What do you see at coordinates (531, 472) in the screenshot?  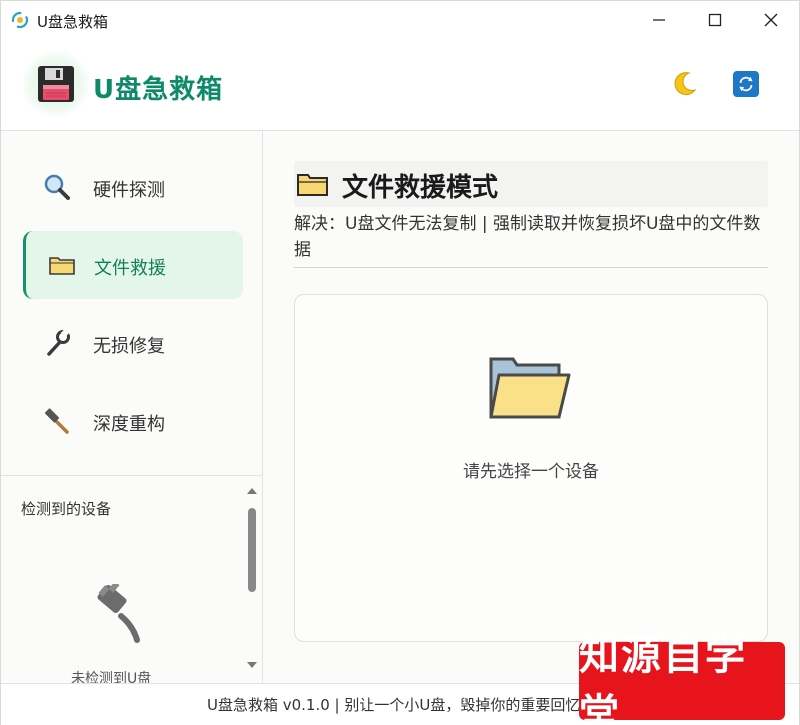 I see `select-device-hint: 请先选择一个设备` at bounding box center [531, 472].